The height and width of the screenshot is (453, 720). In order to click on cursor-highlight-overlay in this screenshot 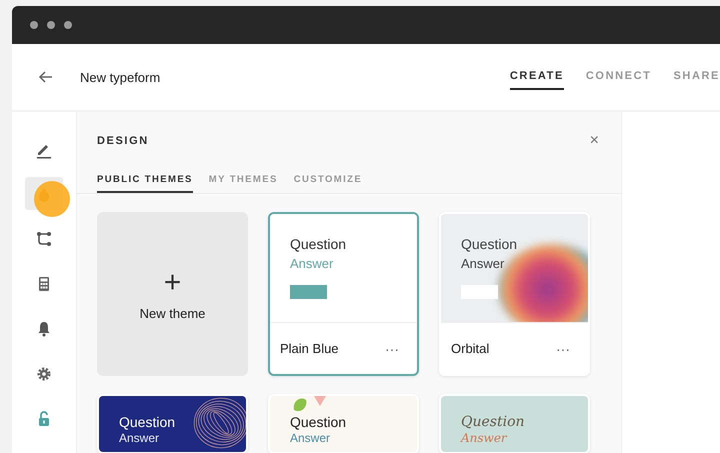, I will do `click(52, 199)`.